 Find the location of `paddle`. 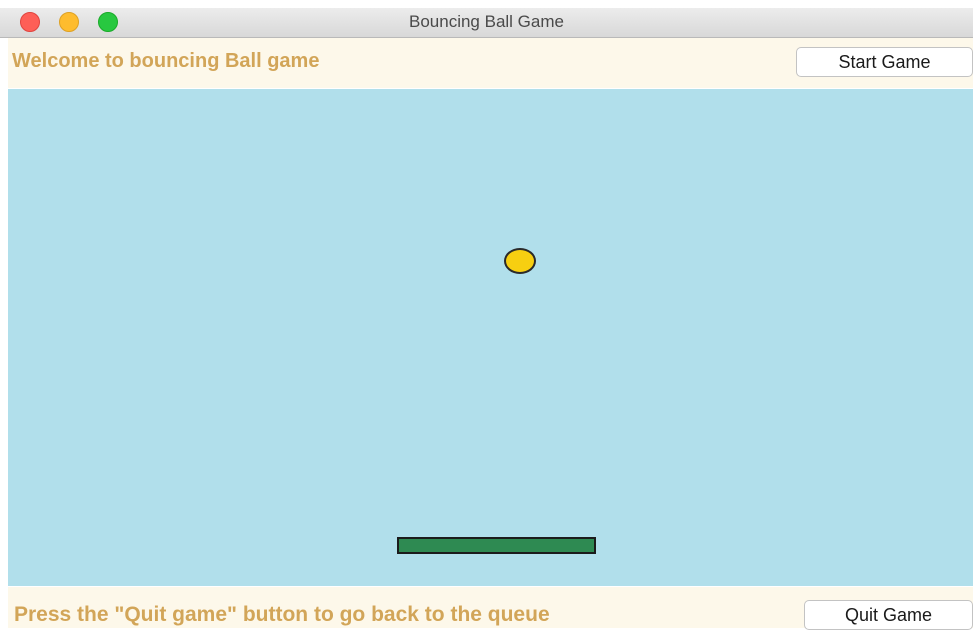

paddle is located at coordinates (496, 545).